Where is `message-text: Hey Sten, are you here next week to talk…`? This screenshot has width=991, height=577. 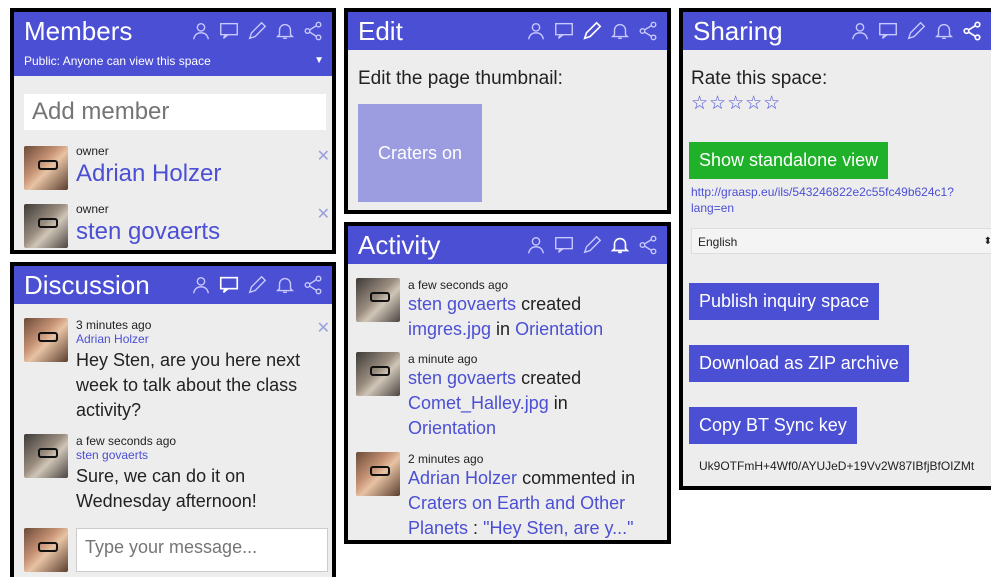
message-text: Hey Sten, are you here next week to talk… is located at coordinates (188, 385).